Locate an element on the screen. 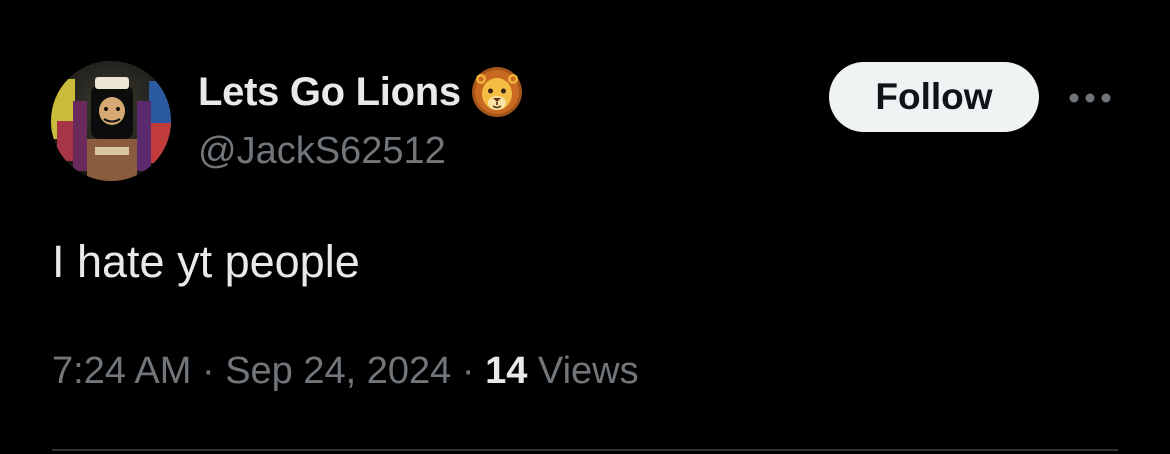  more-options-button is located at coordinates (1090, 98).